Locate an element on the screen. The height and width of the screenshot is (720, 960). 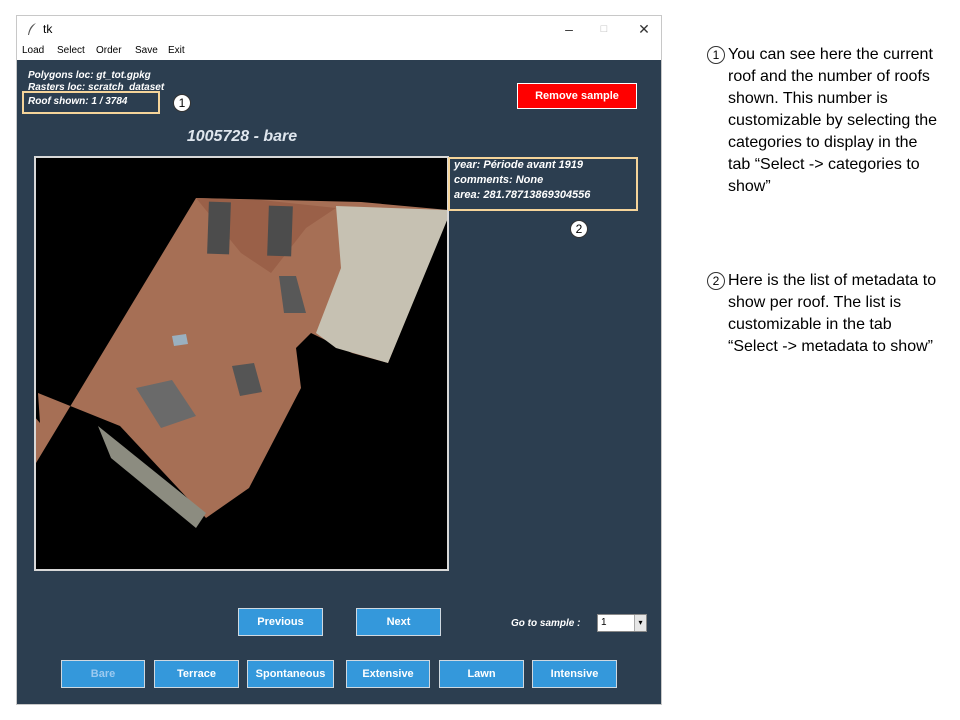
category-lawn-button: Lawn is located at coordinates (481, 674).